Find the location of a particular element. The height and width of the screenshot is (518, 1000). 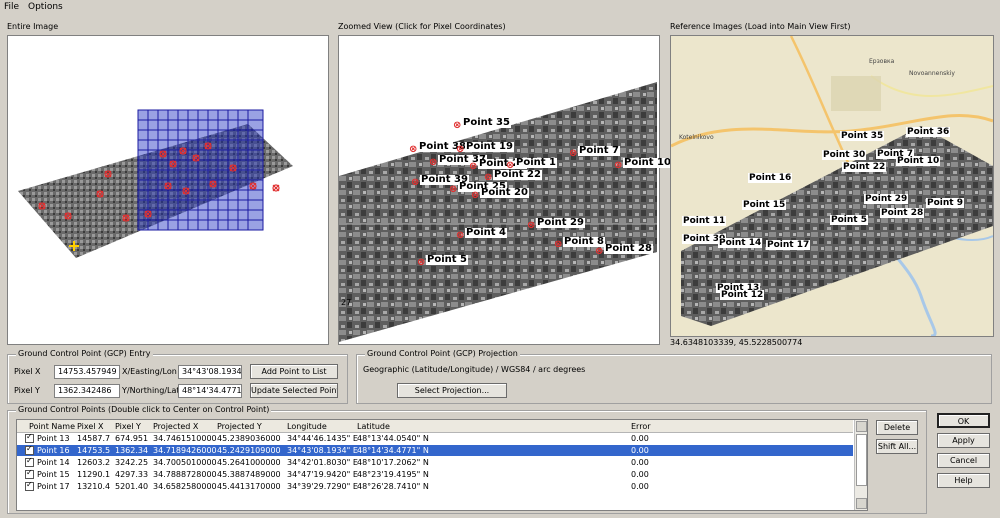

cell-lon: 34°43'08.1934" E is located at coordinates (322, 450).